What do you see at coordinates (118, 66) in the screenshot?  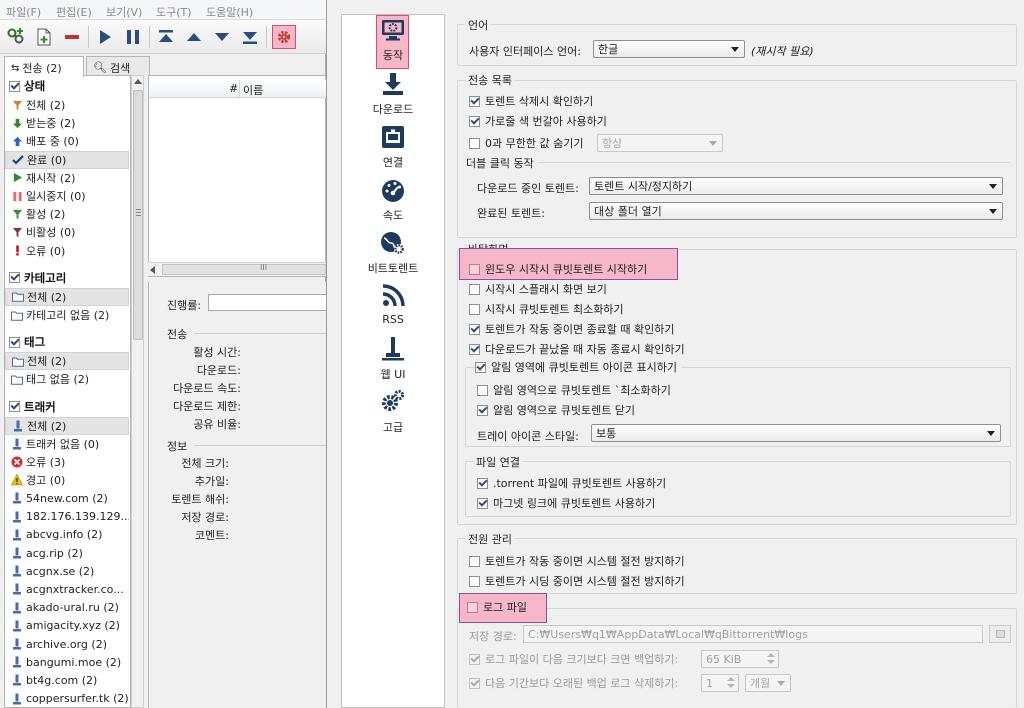 I see `tab-search: 🔍︎ 검색` at bounding box center [118, 66].